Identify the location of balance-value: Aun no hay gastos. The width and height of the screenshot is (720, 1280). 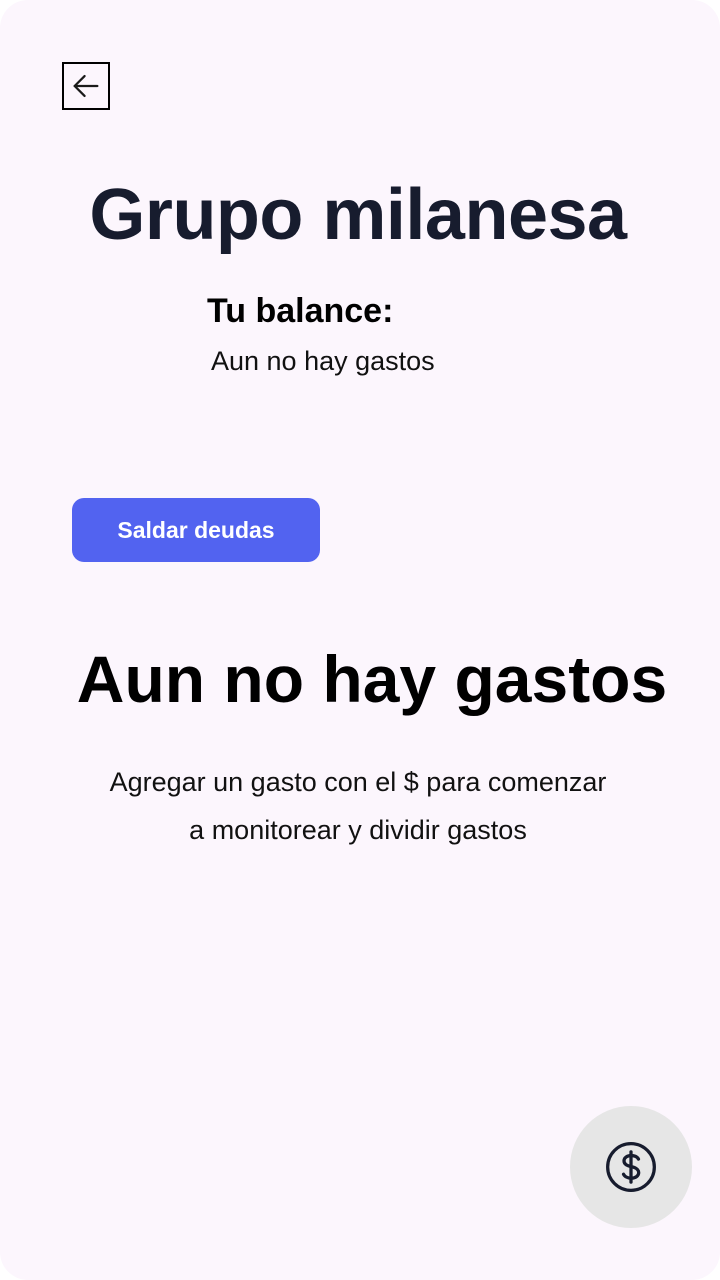
(323, 361).